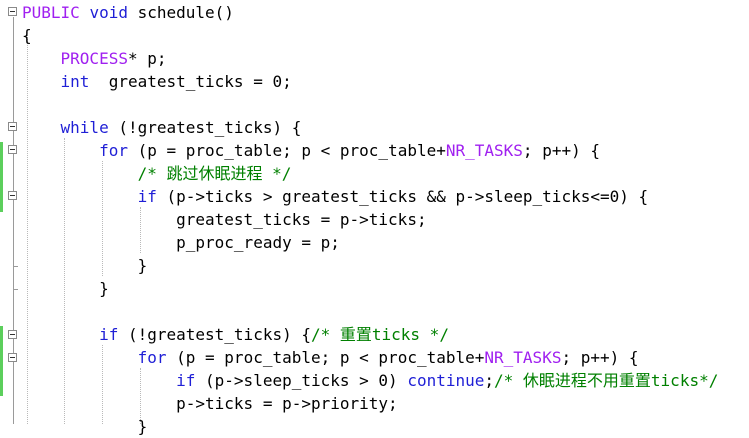  I want to click on code-line: /* 跳过休眠进程 */, so click(157, 173).